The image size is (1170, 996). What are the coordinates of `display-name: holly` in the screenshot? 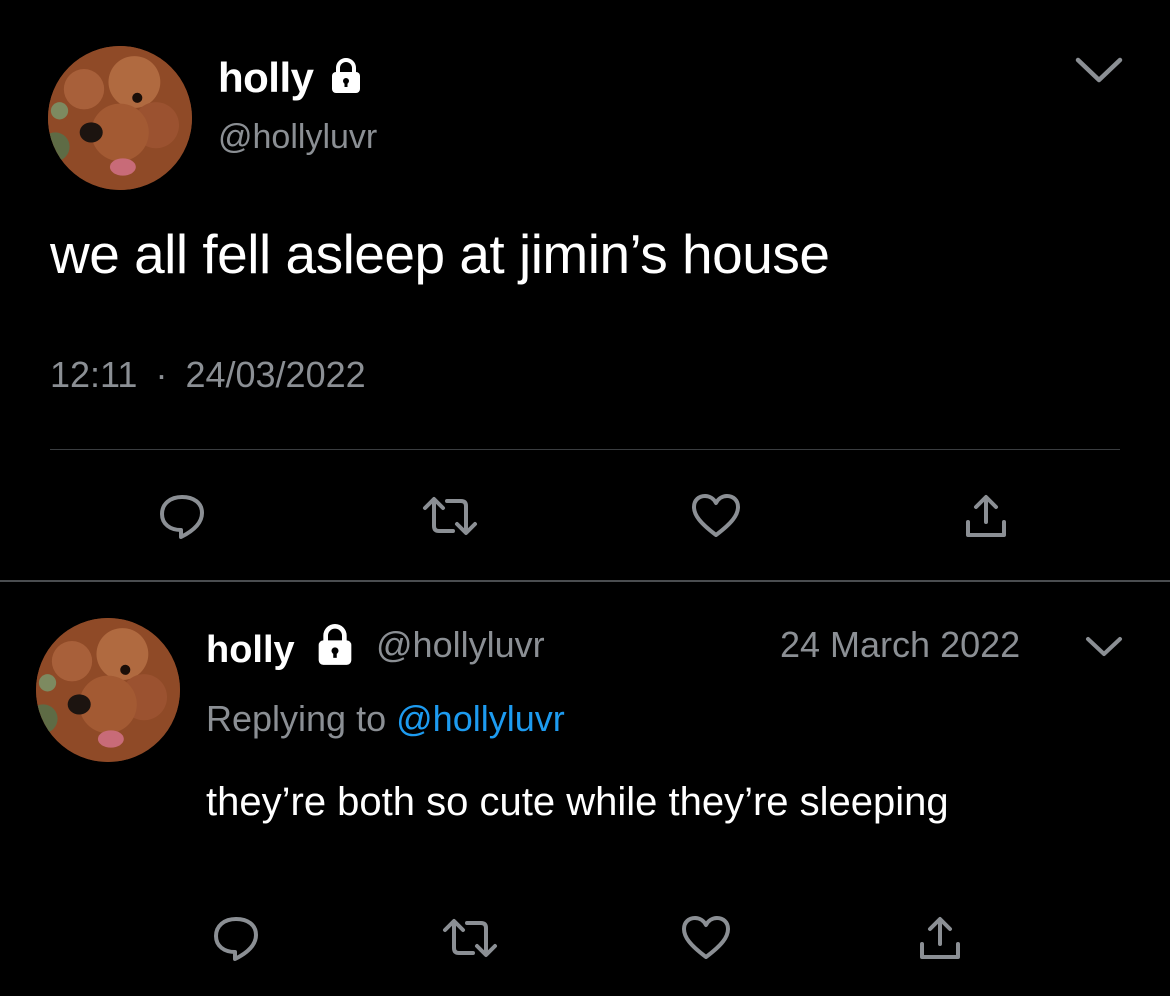 It's located at (290, 79).